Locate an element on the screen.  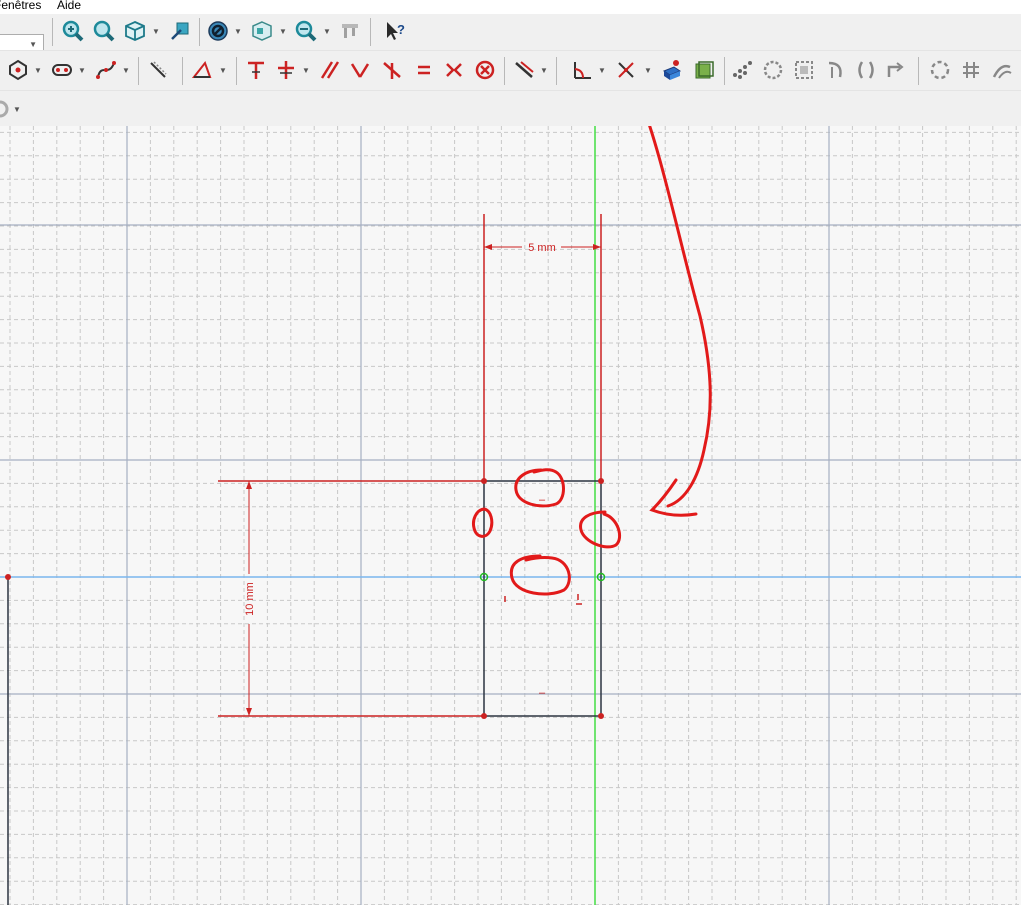
carbon-copy-icon is located at coordinates (202, 70).